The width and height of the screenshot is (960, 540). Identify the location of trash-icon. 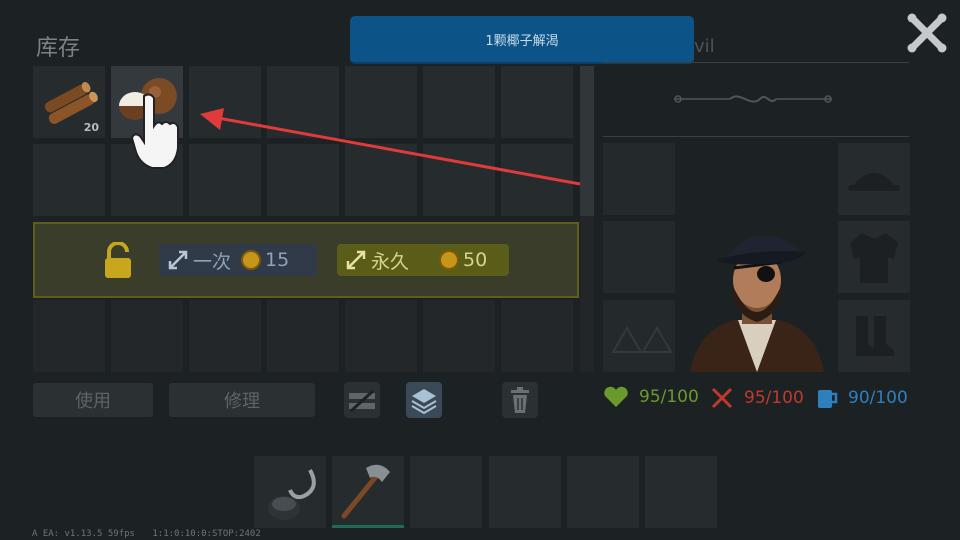
(520, 400).